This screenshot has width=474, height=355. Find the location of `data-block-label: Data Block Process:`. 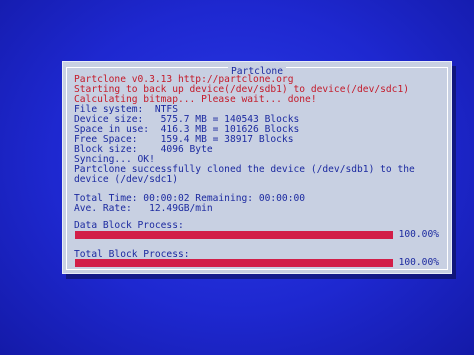

data-block-label: Data Block Process: is located at coordinates (129, 225).